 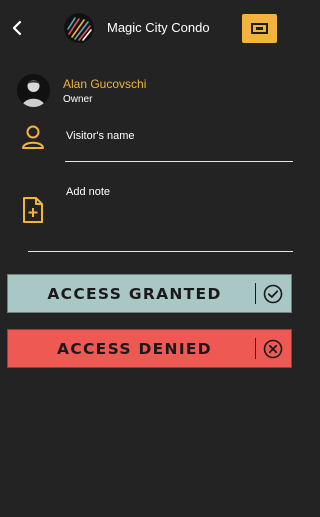 I want to click on add-note-underline, so click(x=160, y=251).